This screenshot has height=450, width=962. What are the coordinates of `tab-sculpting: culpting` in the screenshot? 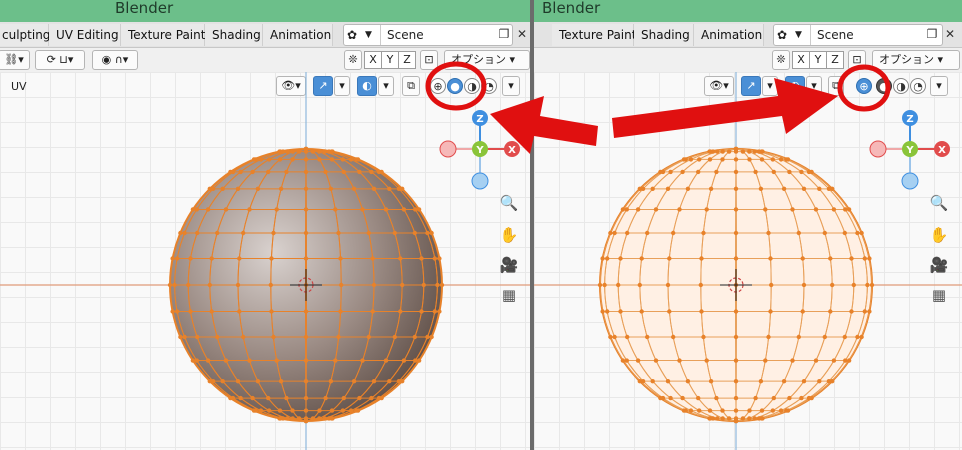 It's located at (25, 35).